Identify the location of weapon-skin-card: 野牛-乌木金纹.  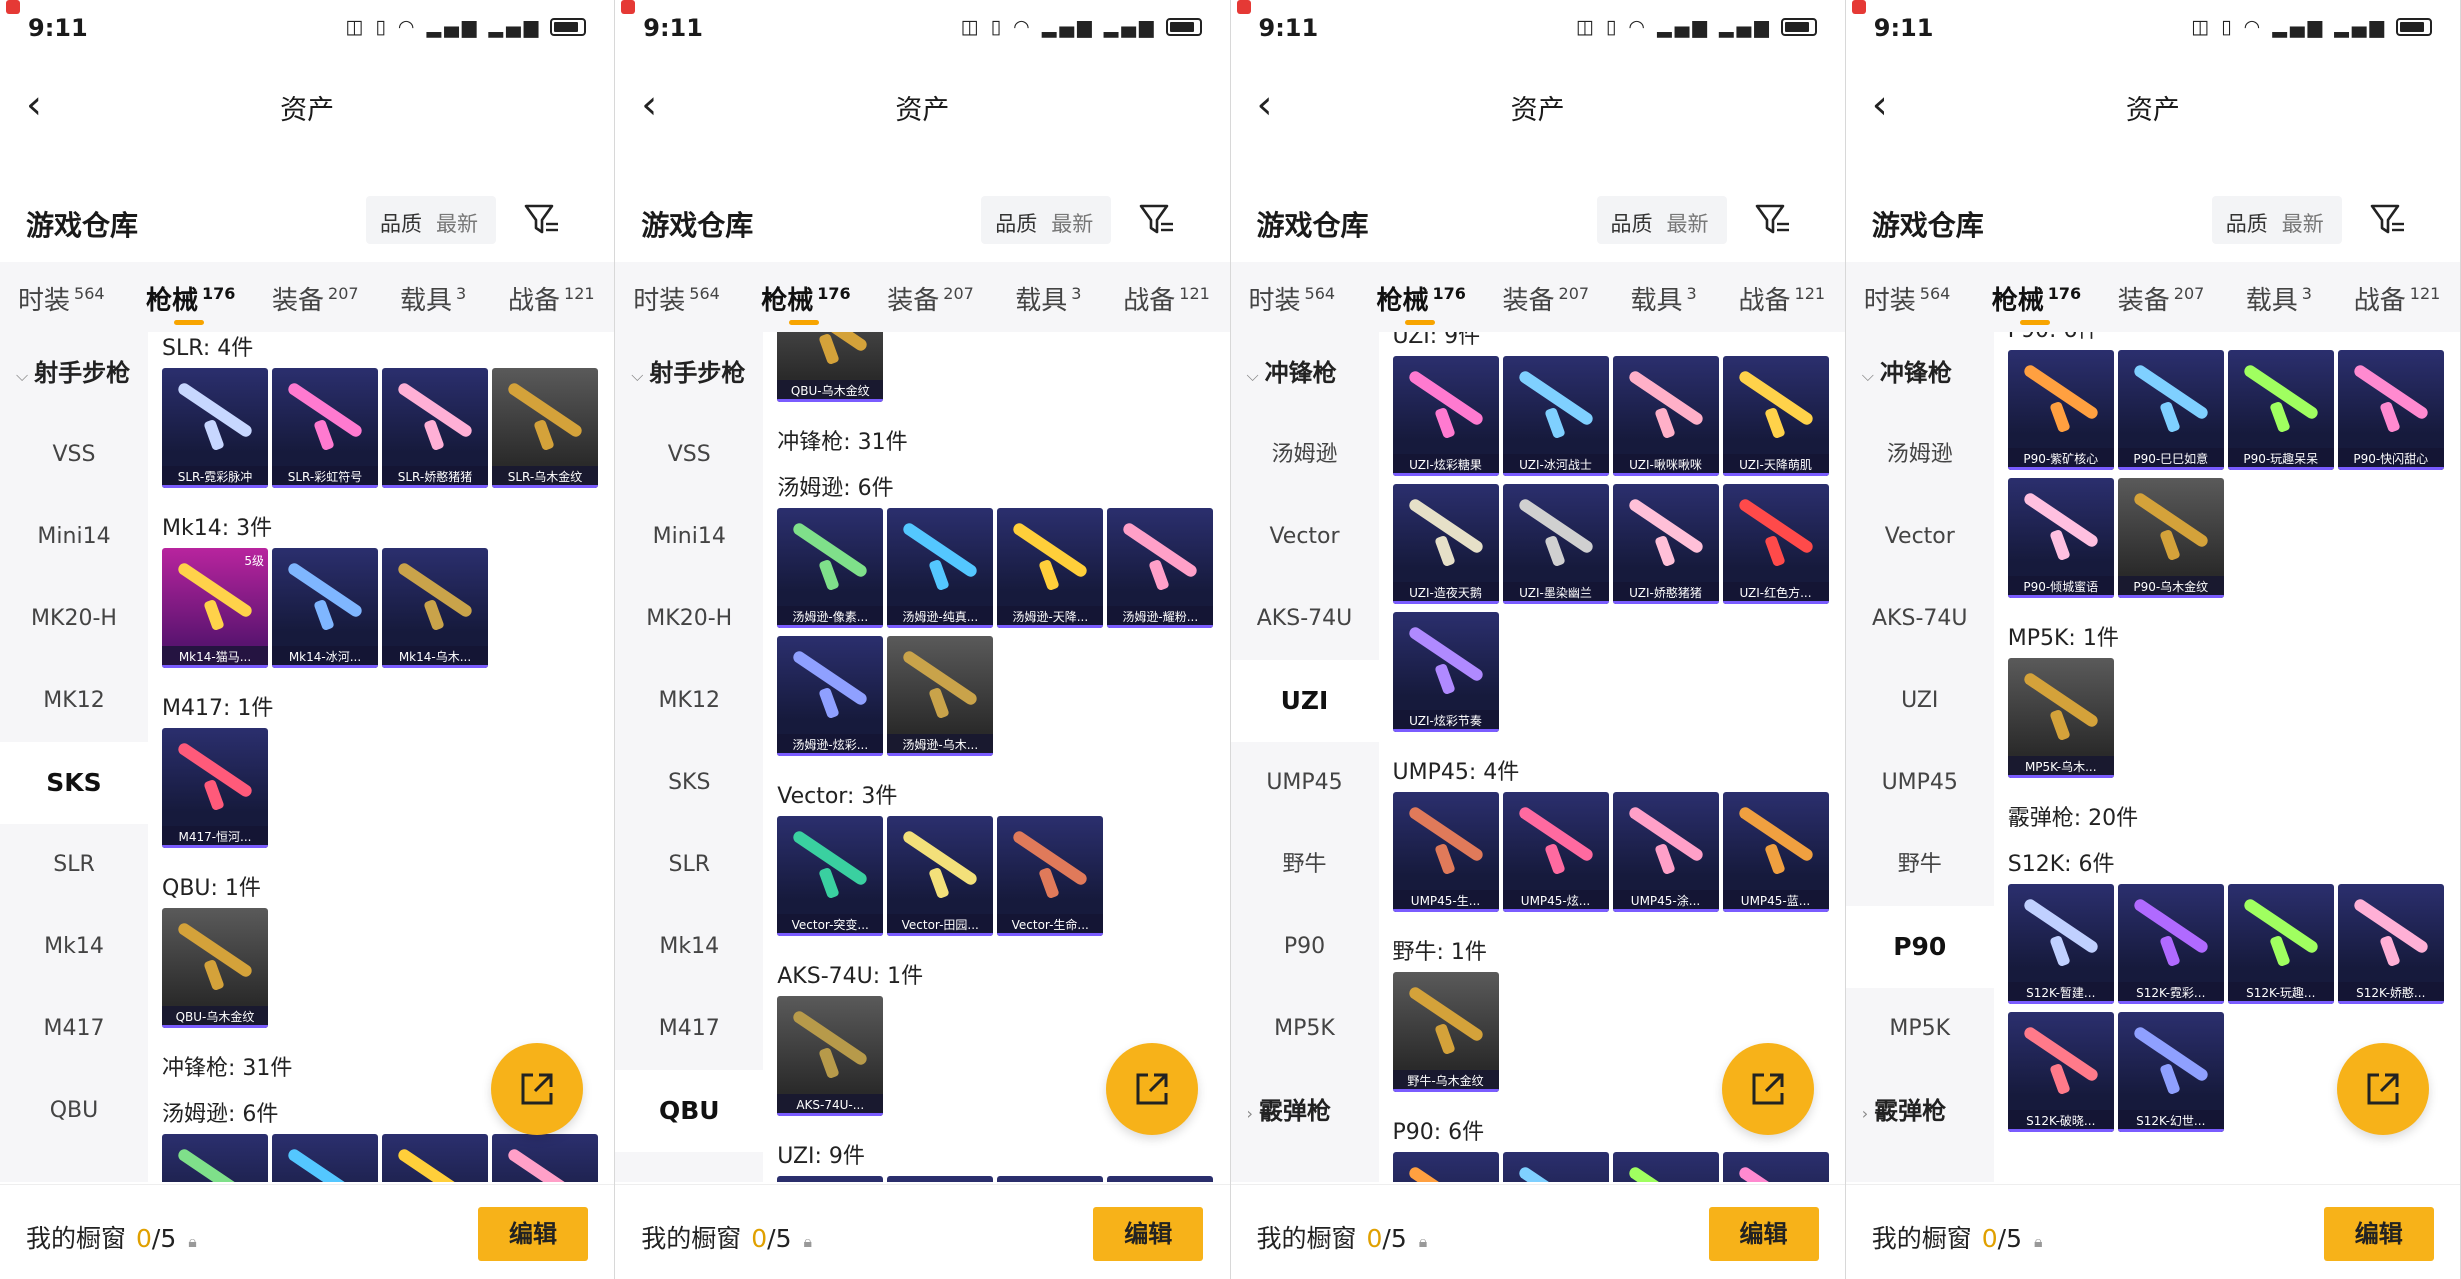
(1445, 1032).